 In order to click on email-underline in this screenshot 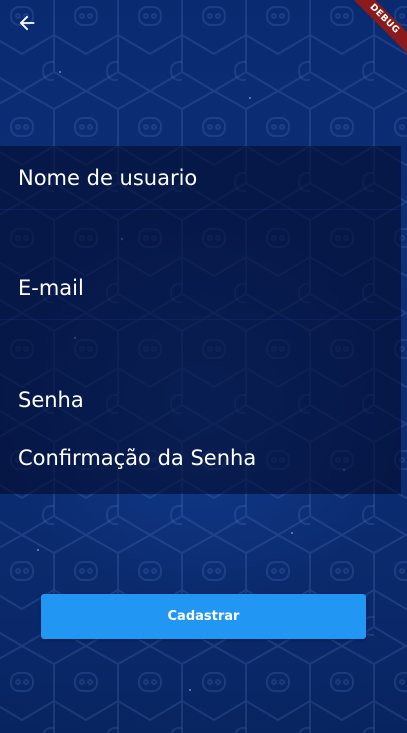, I will do `click(200, 319)`.